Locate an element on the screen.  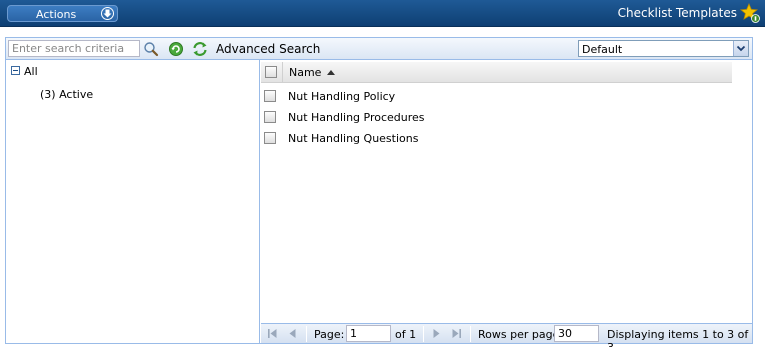
favorite-star-icon is located at coordinates (750, 13).